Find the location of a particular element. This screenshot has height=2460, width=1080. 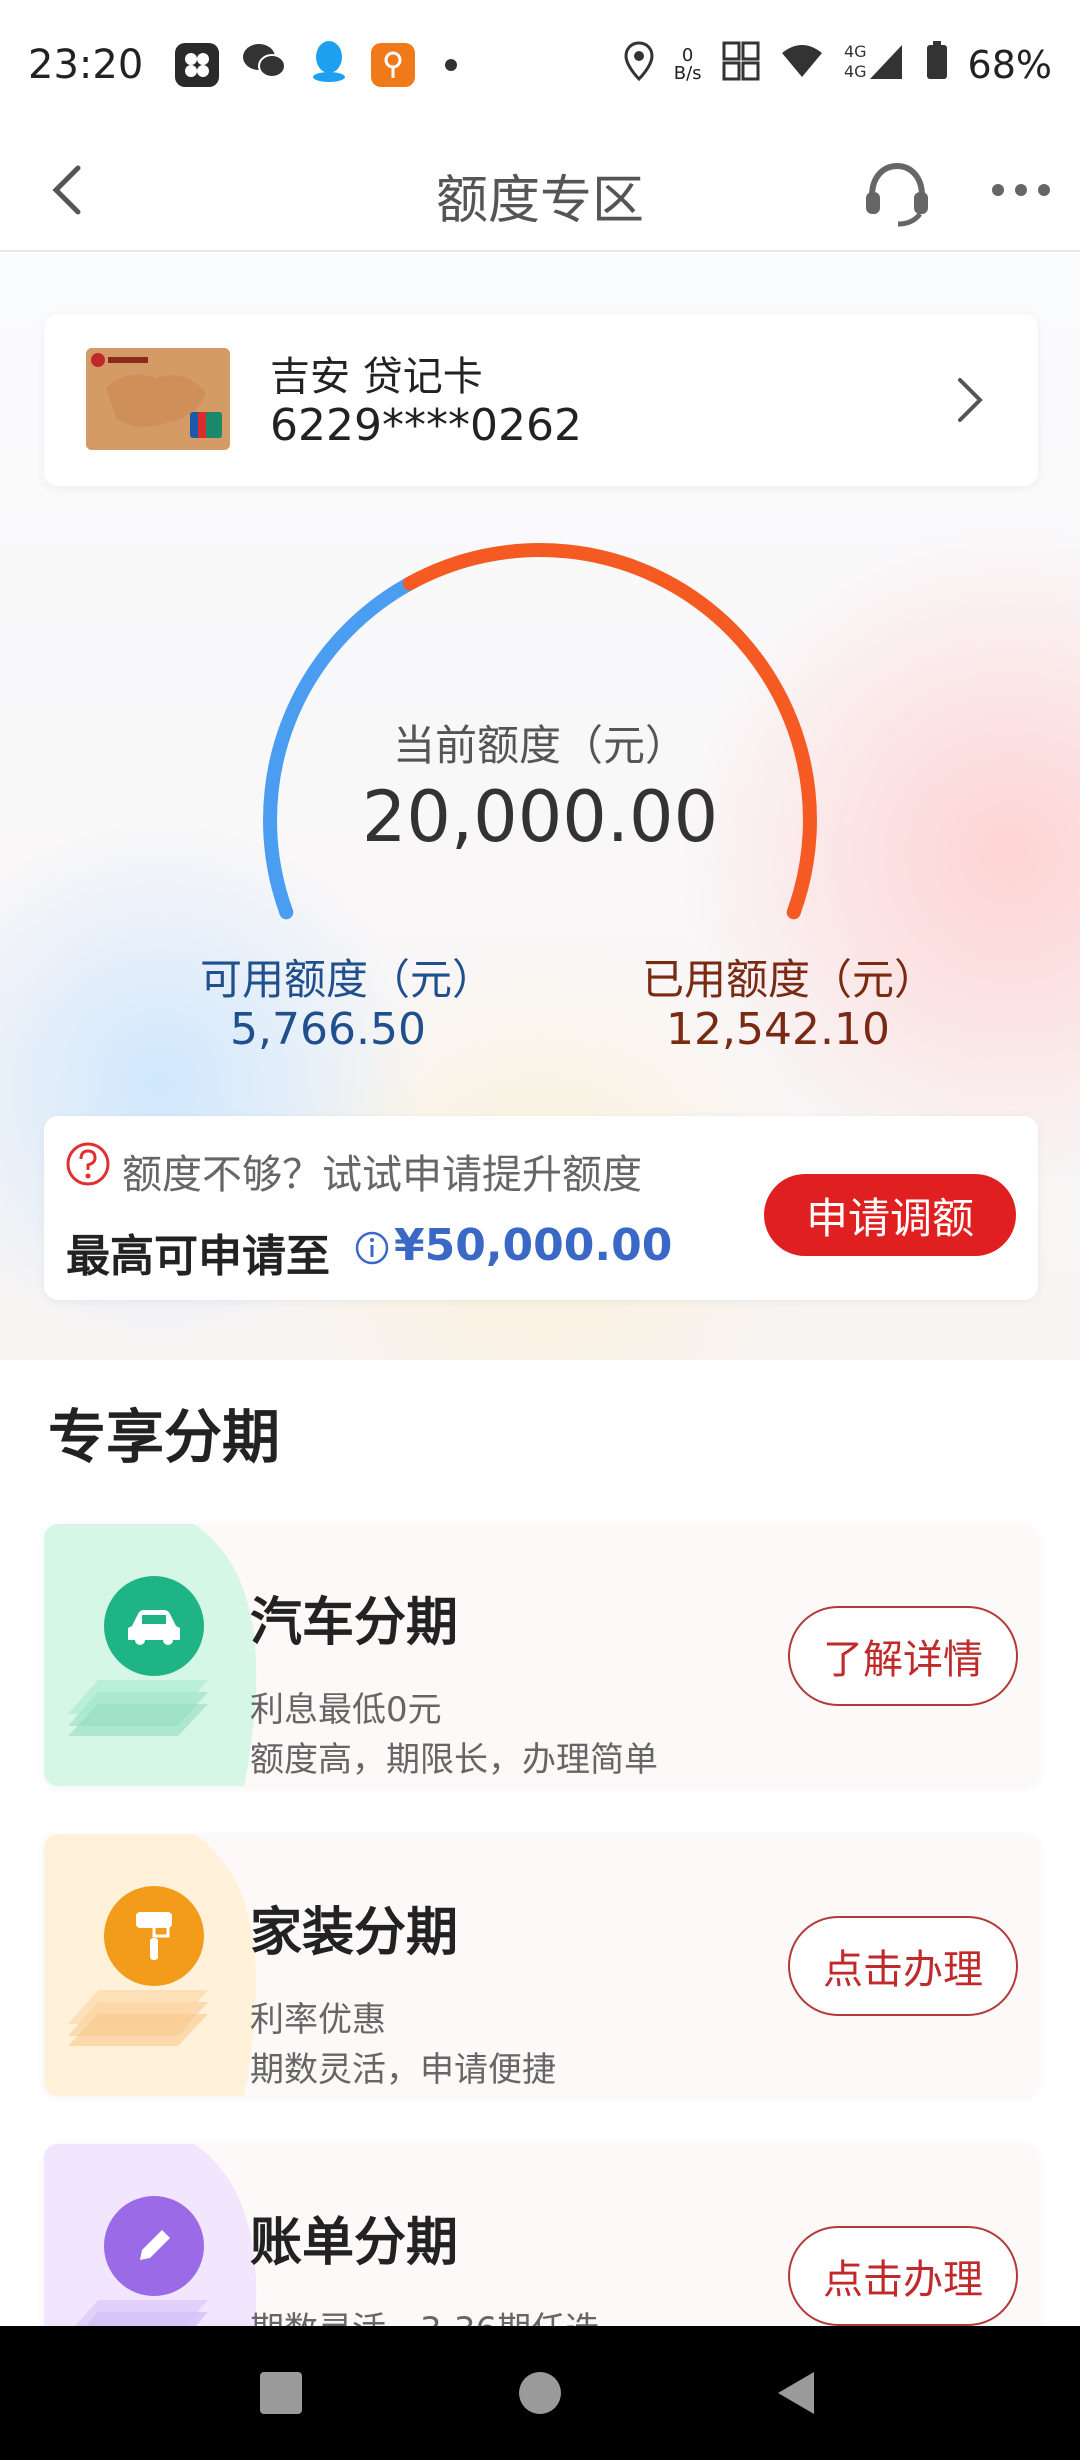

available-limit-label: 可用额度（元） is located at coordinates (347, 979).